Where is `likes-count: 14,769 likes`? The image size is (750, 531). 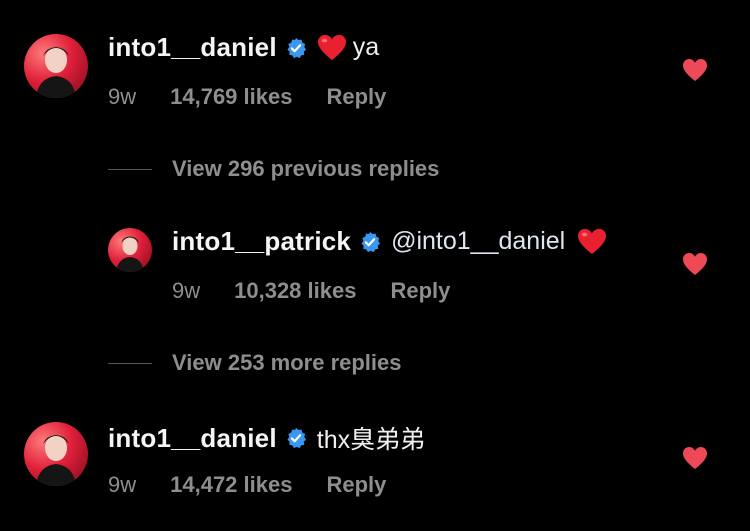
likes-count: 14,769 likes is located at coordinates (231, 97).